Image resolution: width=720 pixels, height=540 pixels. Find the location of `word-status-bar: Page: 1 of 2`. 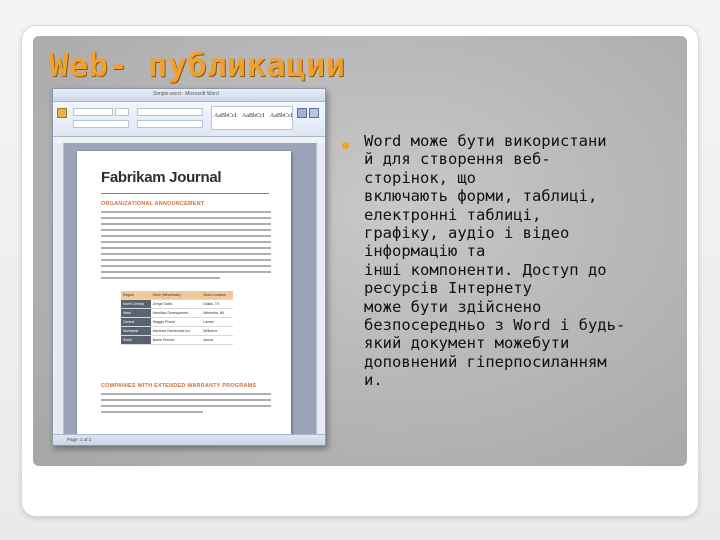

word-status-bar: Page: 1 of 2 is located at coordinates (189, 439).